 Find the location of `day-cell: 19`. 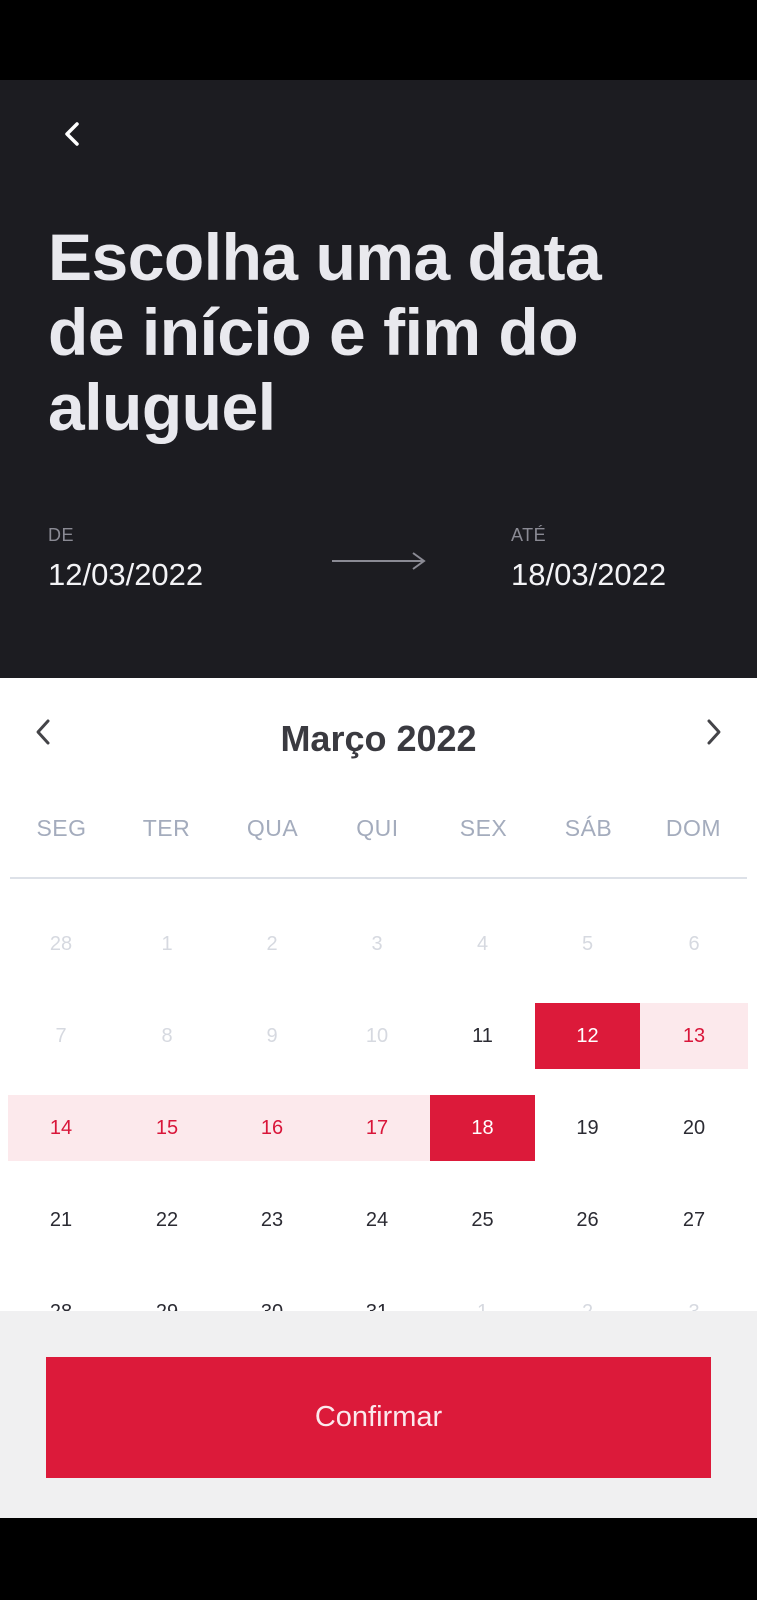

day-cell: 19 is located at coordinates (587, 1128).